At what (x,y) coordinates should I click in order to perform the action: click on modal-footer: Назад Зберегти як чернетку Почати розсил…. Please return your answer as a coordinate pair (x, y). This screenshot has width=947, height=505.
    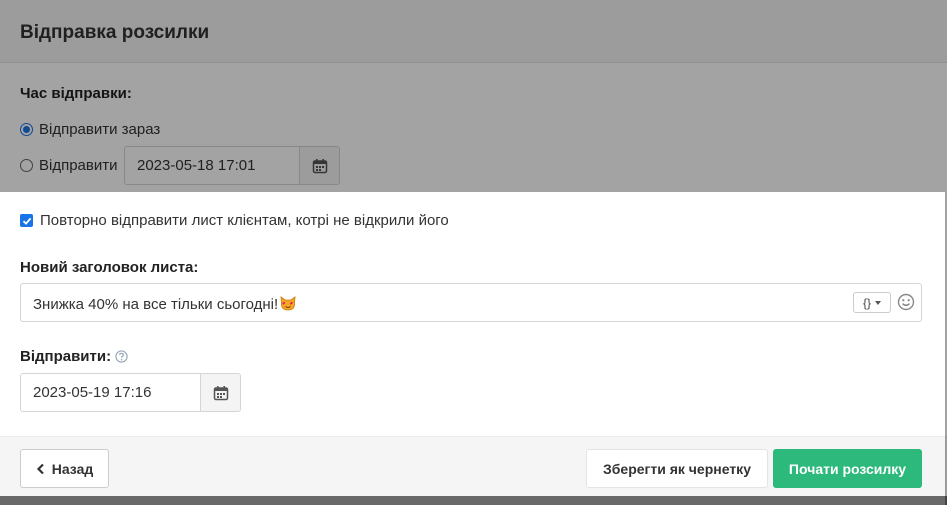
    Looking at the image, I should click on (473, 466).